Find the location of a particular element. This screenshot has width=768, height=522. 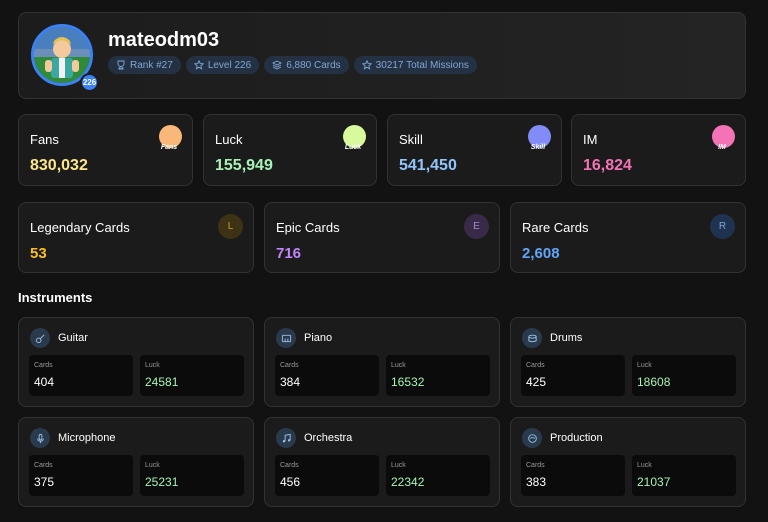

drum-icon is located at coordinates (532, 338).